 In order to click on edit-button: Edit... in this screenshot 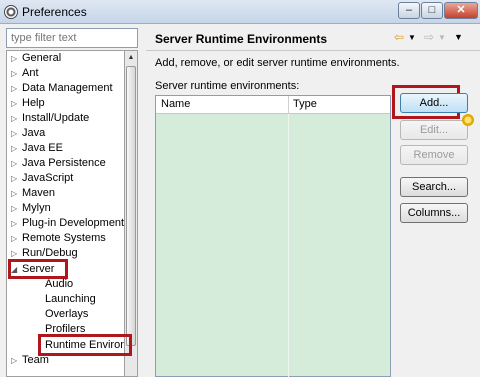, I will do `click(434, 130)`.